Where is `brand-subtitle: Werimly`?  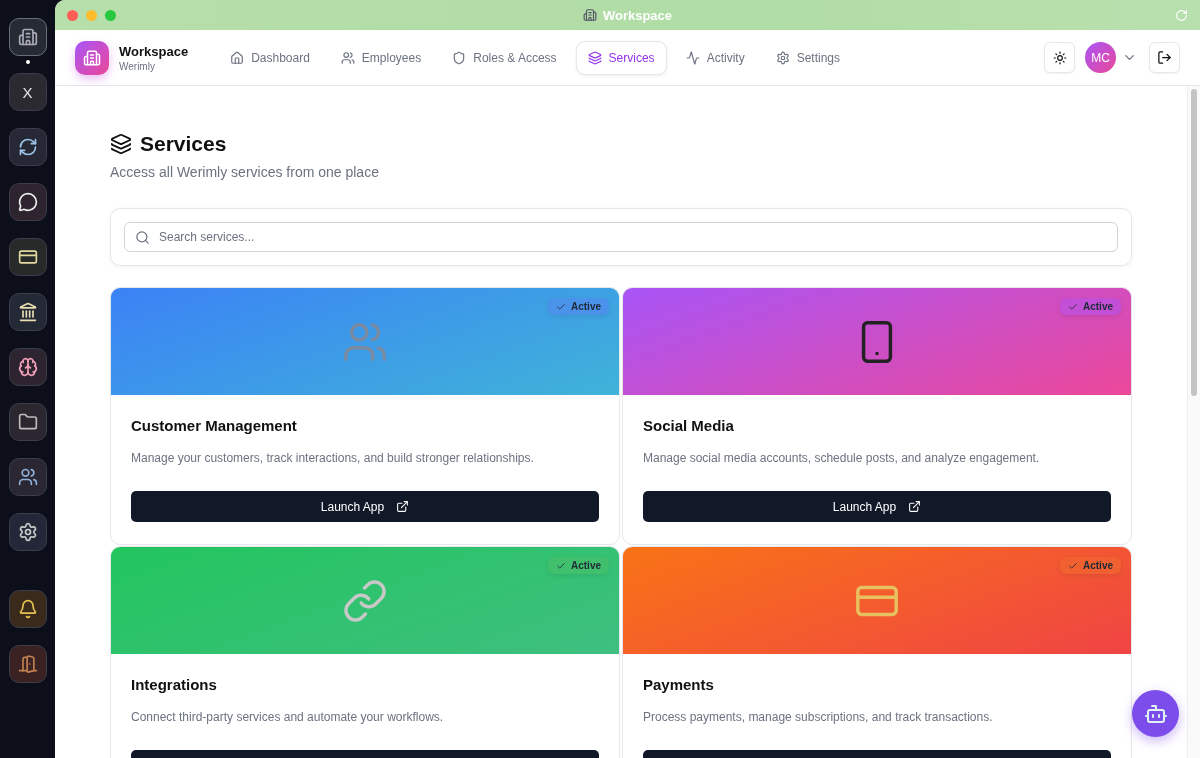 brand-subtitle: Werimly is located at coordinates (137, 66).